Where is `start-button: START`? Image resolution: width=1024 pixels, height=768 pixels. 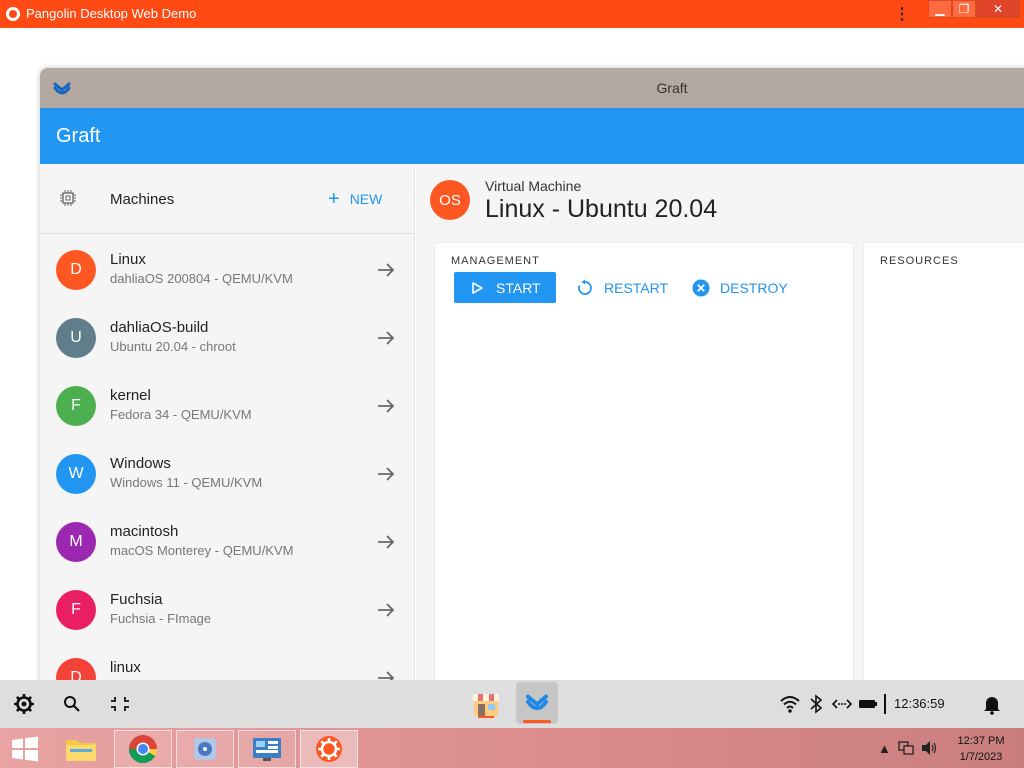 start-button: START is located at coordinates (505, 287).